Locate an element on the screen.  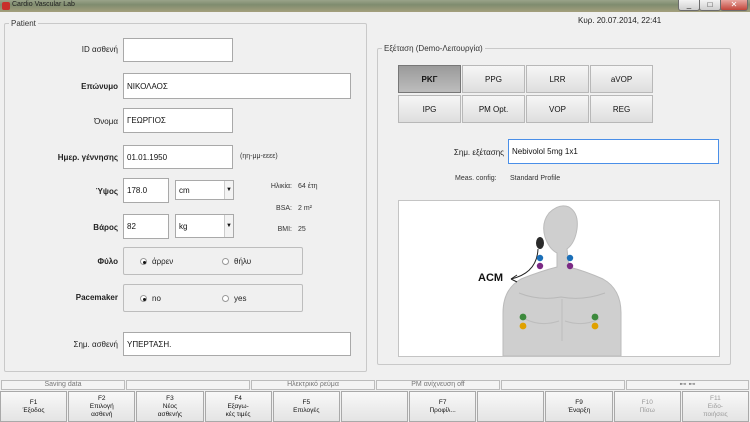
dob-label: Ημερ. γέννησης is located at coordinates (87, 157).